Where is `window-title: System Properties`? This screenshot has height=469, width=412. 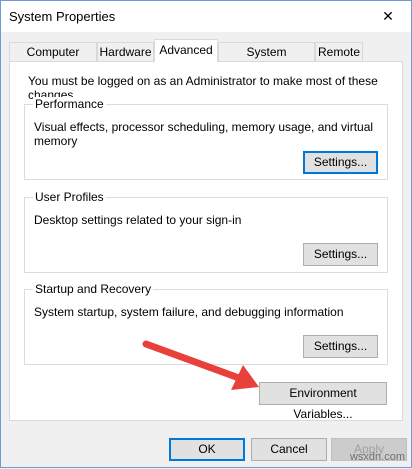 window-title: System Properties is located at coordinates (62, 16).